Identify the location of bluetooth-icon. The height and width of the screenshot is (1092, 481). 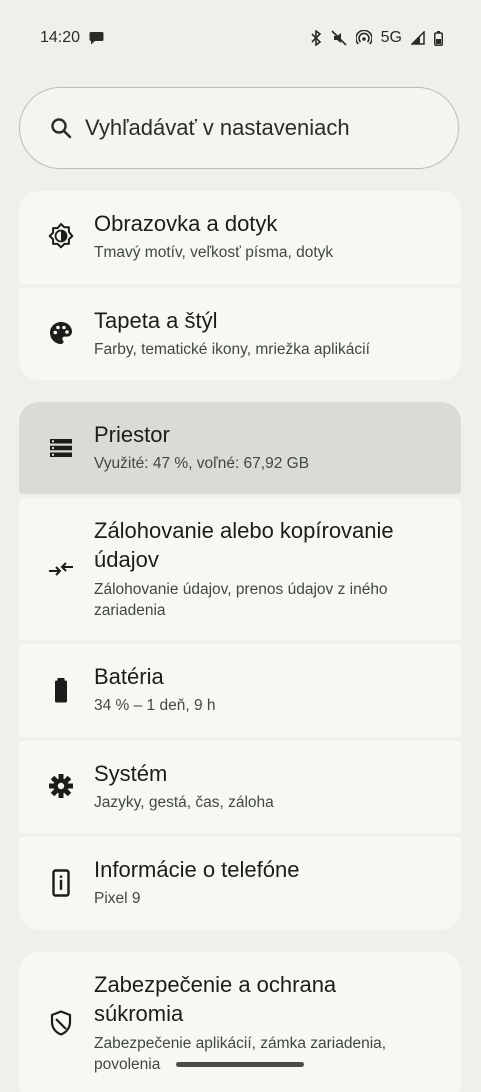
(316, 38).